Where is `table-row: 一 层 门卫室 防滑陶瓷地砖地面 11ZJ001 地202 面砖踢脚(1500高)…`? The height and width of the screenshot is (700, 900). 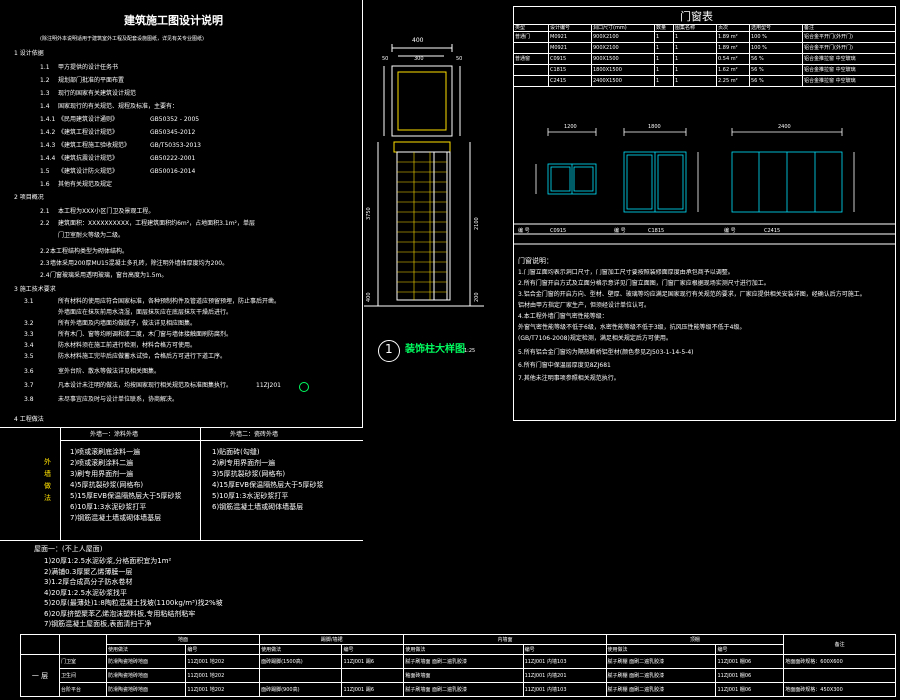
table-row: 一 层 门卫室 防滑陶瓷地砖地面 11ZJ001 地202 面砖踢脚(1500高)… is located at coordinates (458, 675).